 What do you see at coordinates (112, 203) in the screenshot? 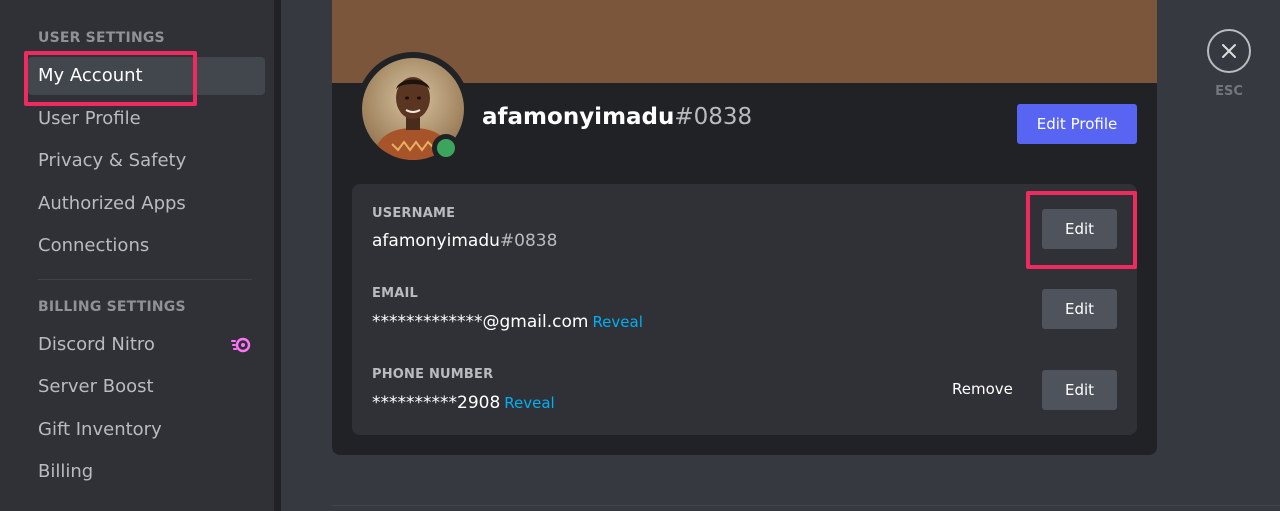
I see `sidebar-item-label: Authorized Apps` at bounding box center [112, 203].